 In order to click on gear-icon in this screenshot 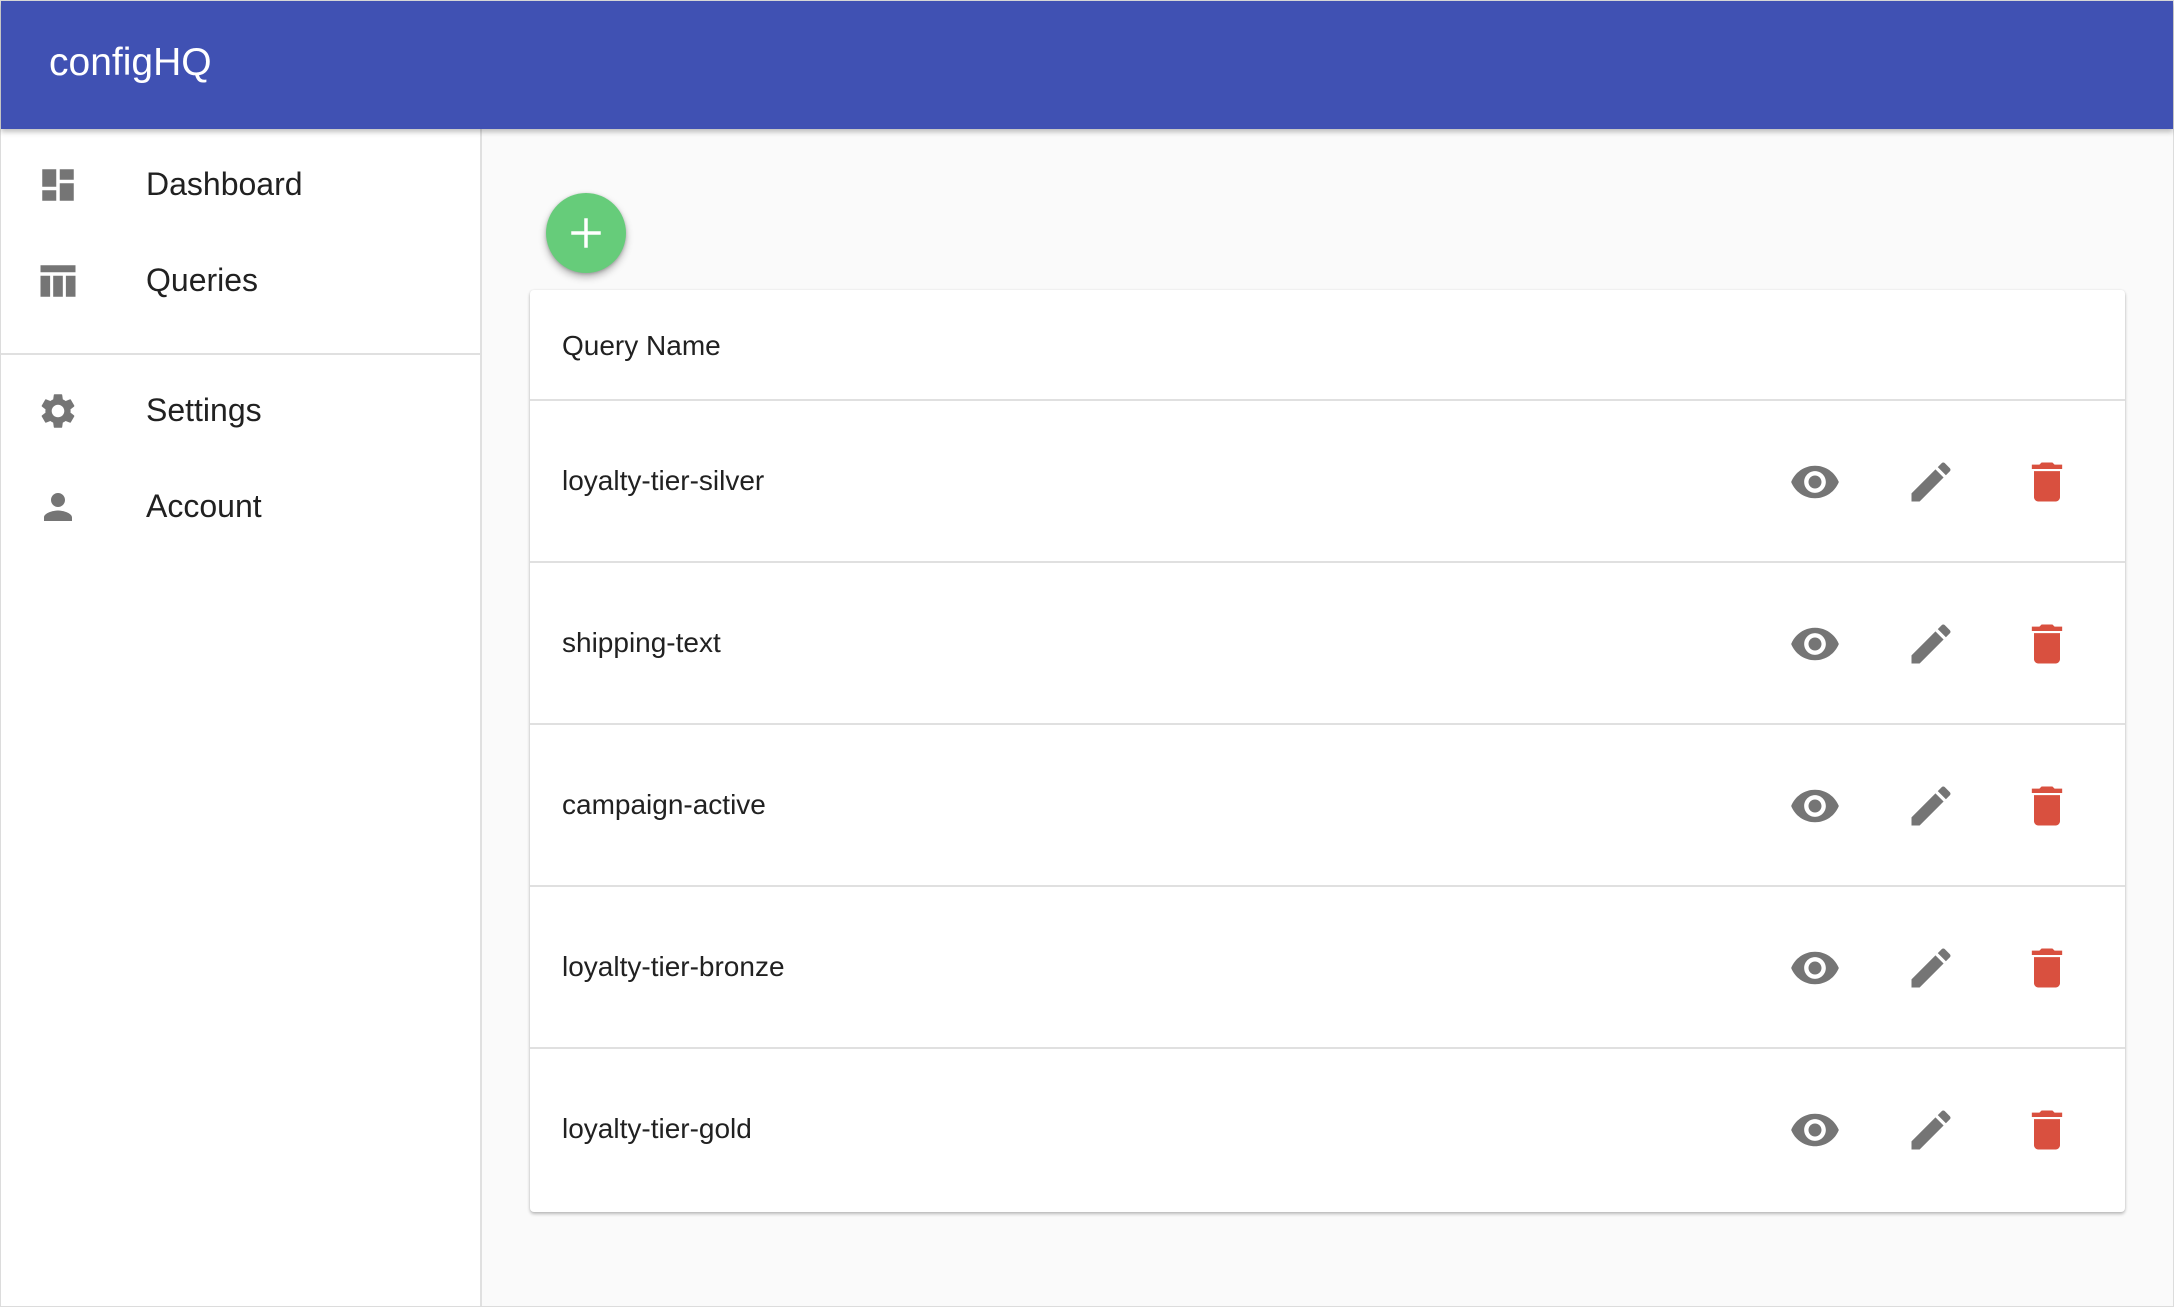, I will do `click(58, 411)`.